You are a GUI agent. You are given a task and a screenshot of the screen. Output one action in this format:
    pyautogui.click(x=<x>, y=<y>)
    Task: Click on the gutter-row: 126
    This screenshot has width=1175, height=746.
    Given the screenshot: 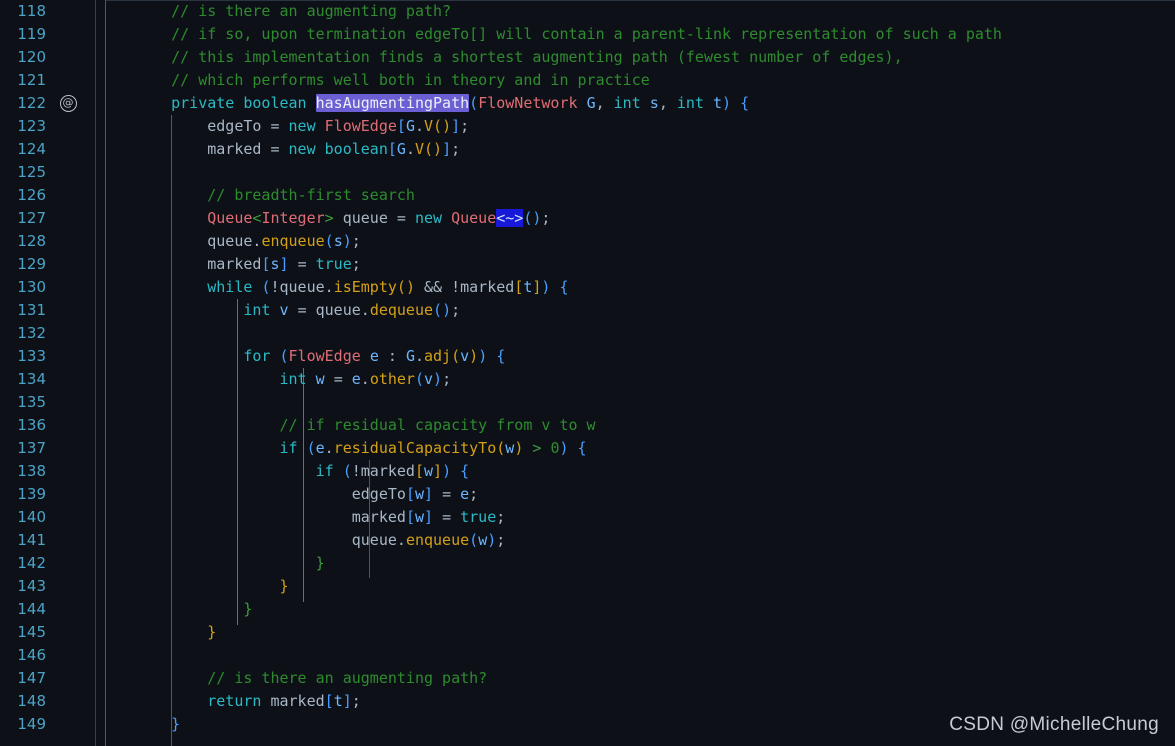 What is the action you would take?
    pyautogui.click(x=47, y=195)
    